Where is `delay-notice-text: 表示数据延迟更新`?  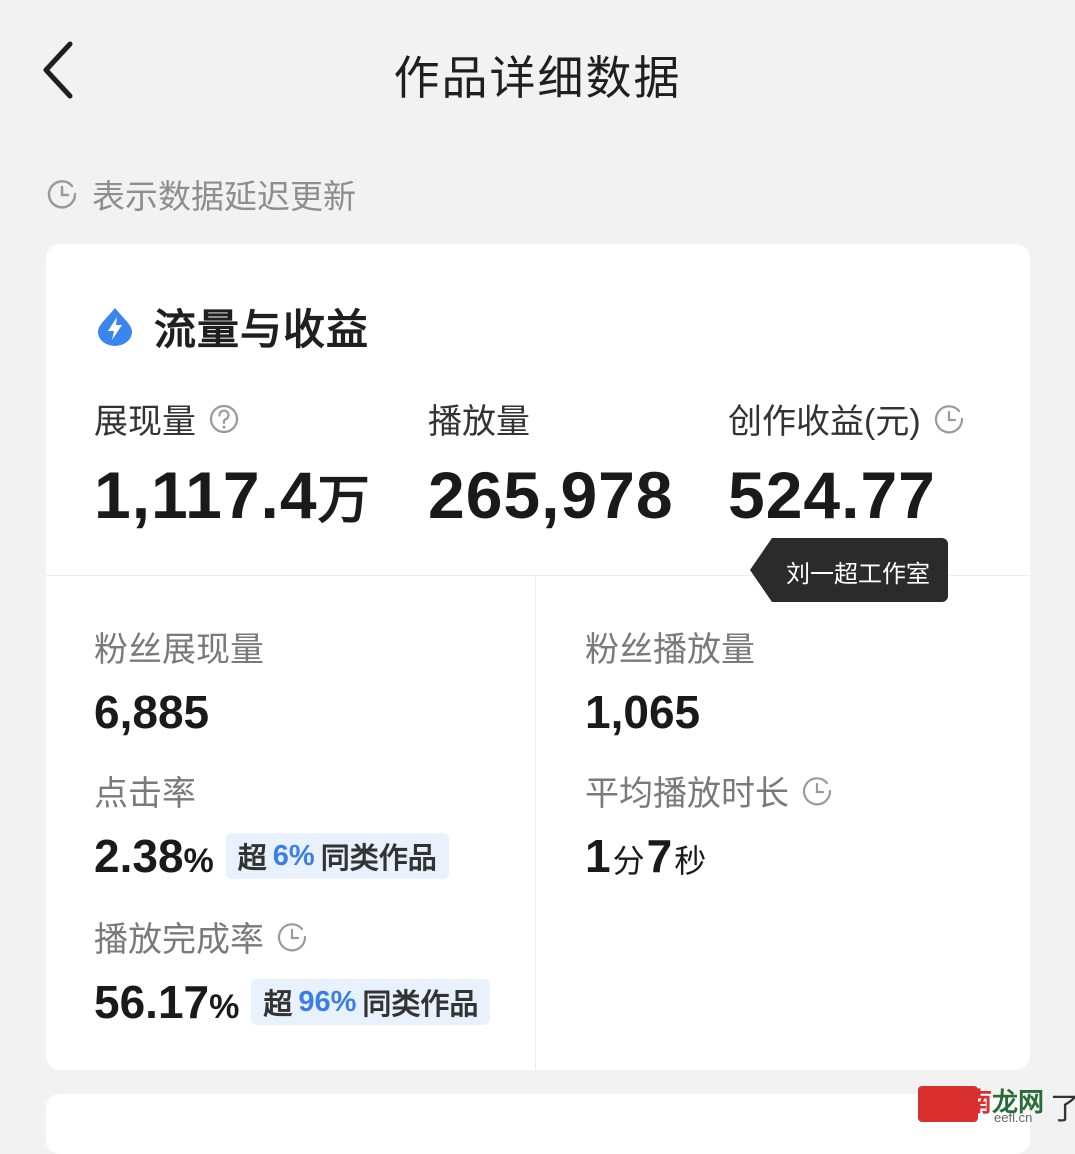
delay-notice-text: 表示数据延迟更新 is located at coordinates (224, 196).